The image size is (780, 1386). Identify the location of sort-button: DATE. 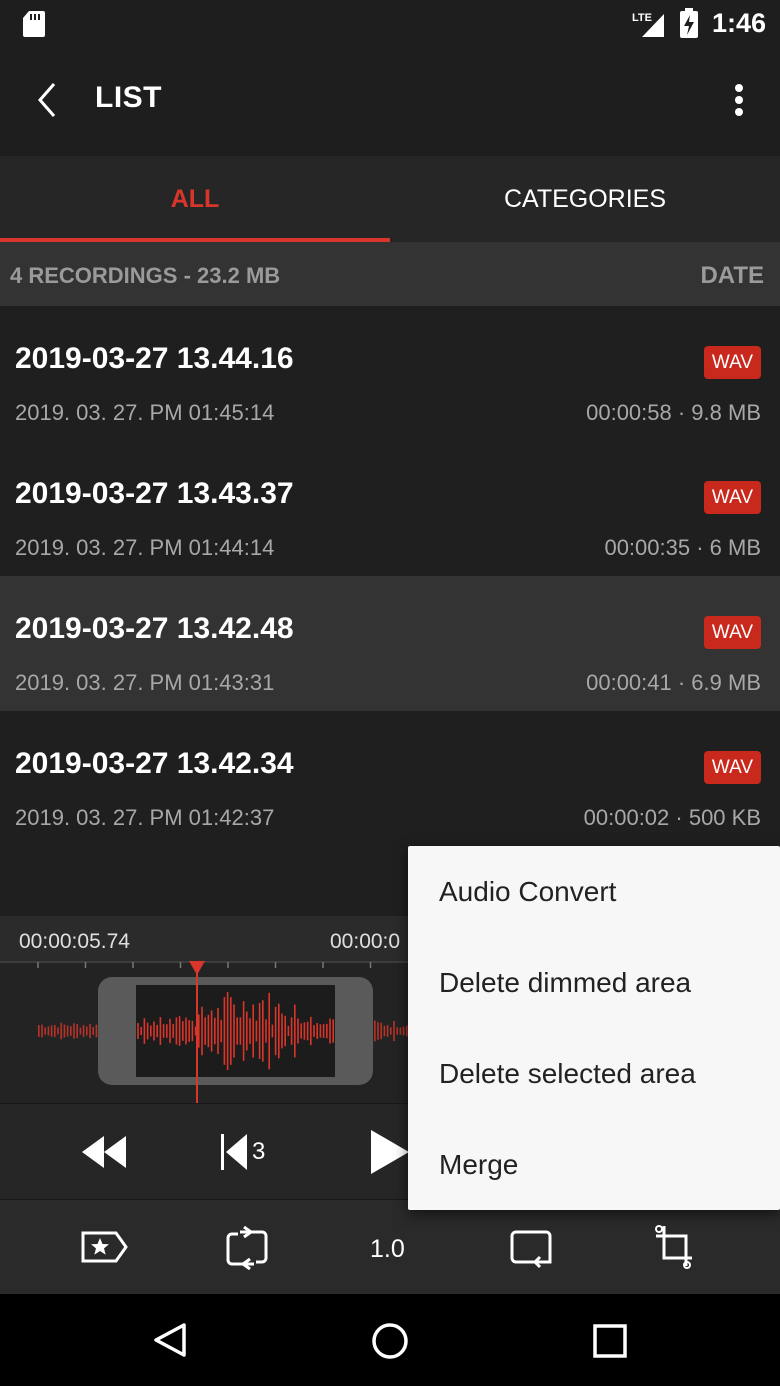
(732, 276).